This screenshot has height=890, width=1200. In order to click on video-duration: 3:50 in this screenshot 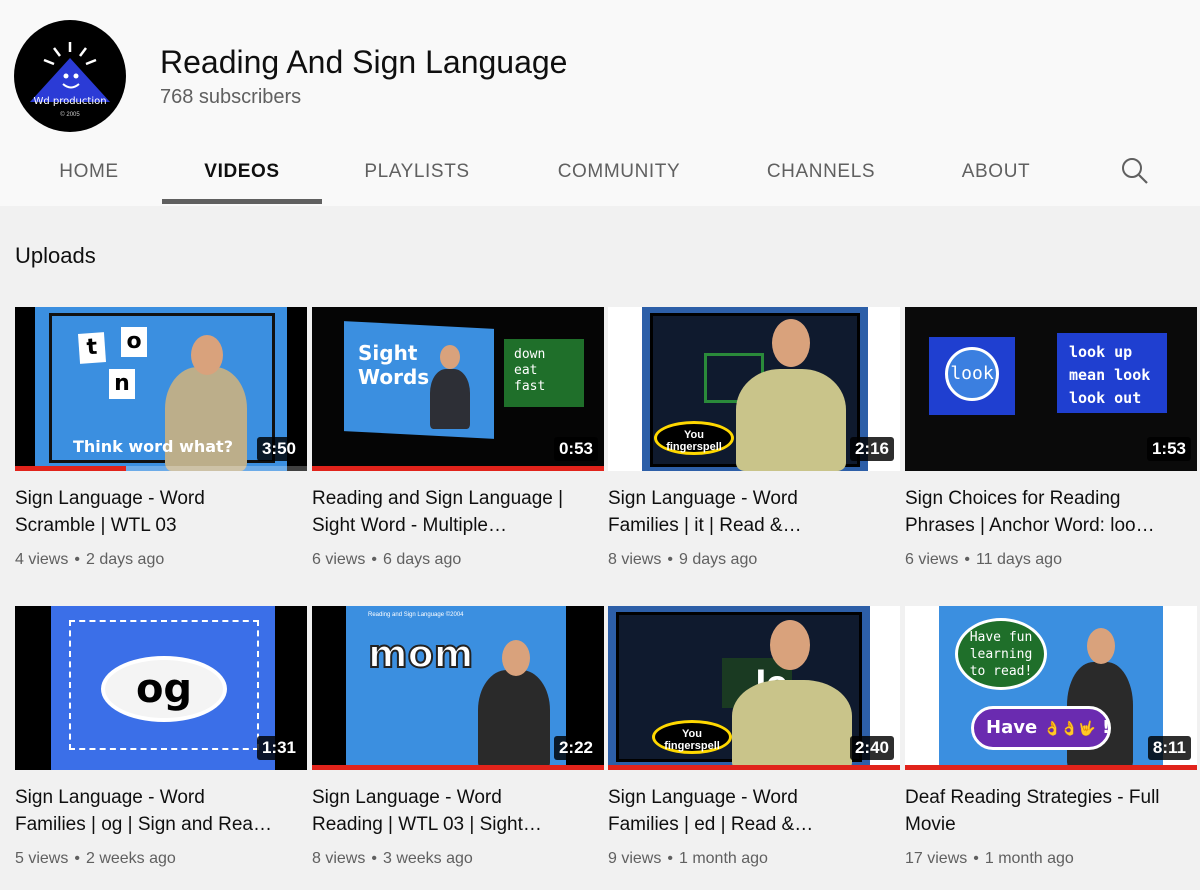, I will do `click(278, 449)`.